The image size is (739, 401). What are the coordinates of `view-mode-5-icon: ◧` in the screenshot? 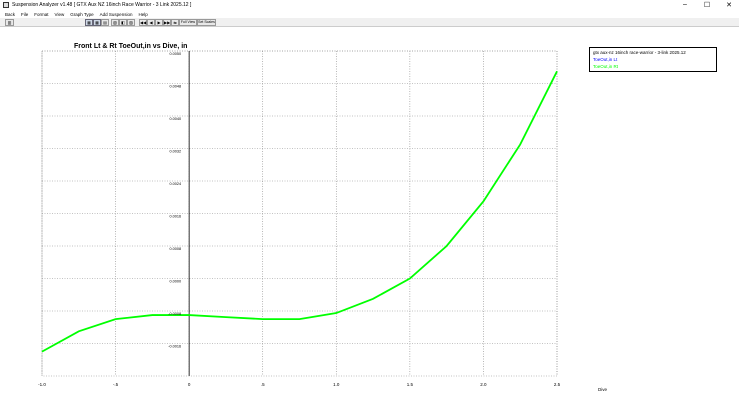 It's located at (123, 22).